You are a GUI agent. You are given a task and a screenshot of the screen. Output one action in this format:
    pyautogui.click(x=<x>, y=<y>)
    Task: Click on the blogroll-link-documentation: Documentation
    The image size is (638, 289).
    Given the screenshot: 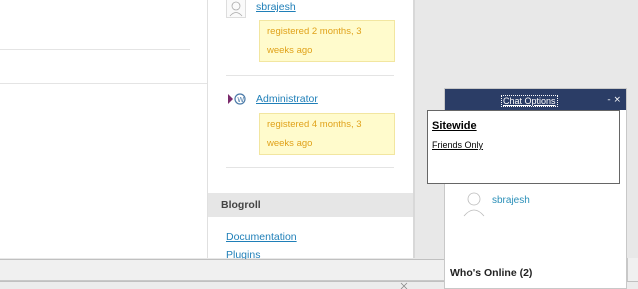 What is the action you would take?
    pyautogui.click(x=261, y=237)
    